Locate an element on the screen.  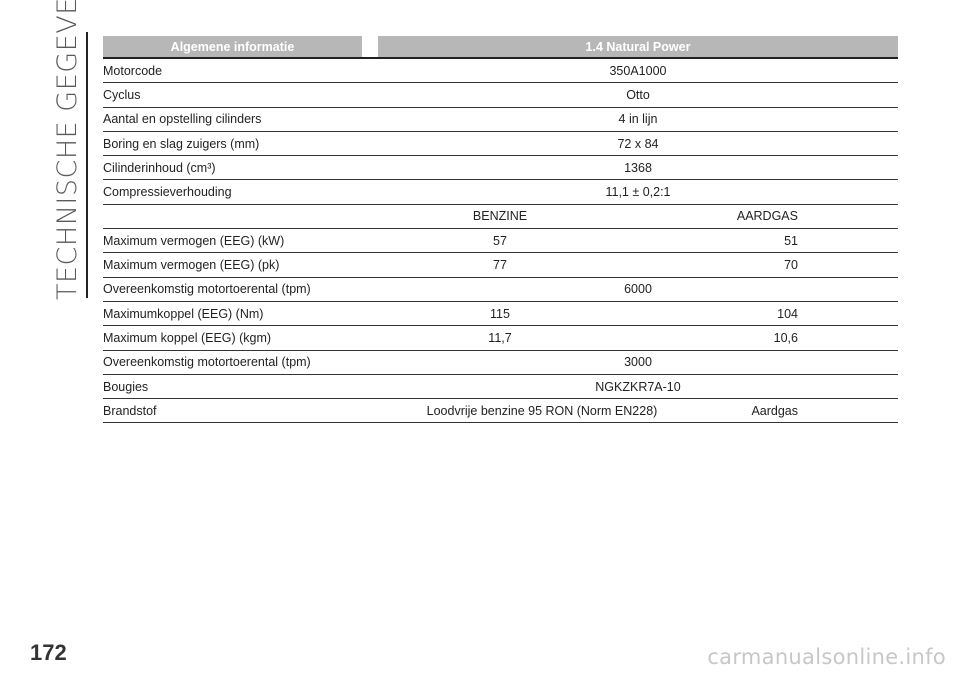
cng-column-heading: AARDGAS is located at coordinates (767, 216).